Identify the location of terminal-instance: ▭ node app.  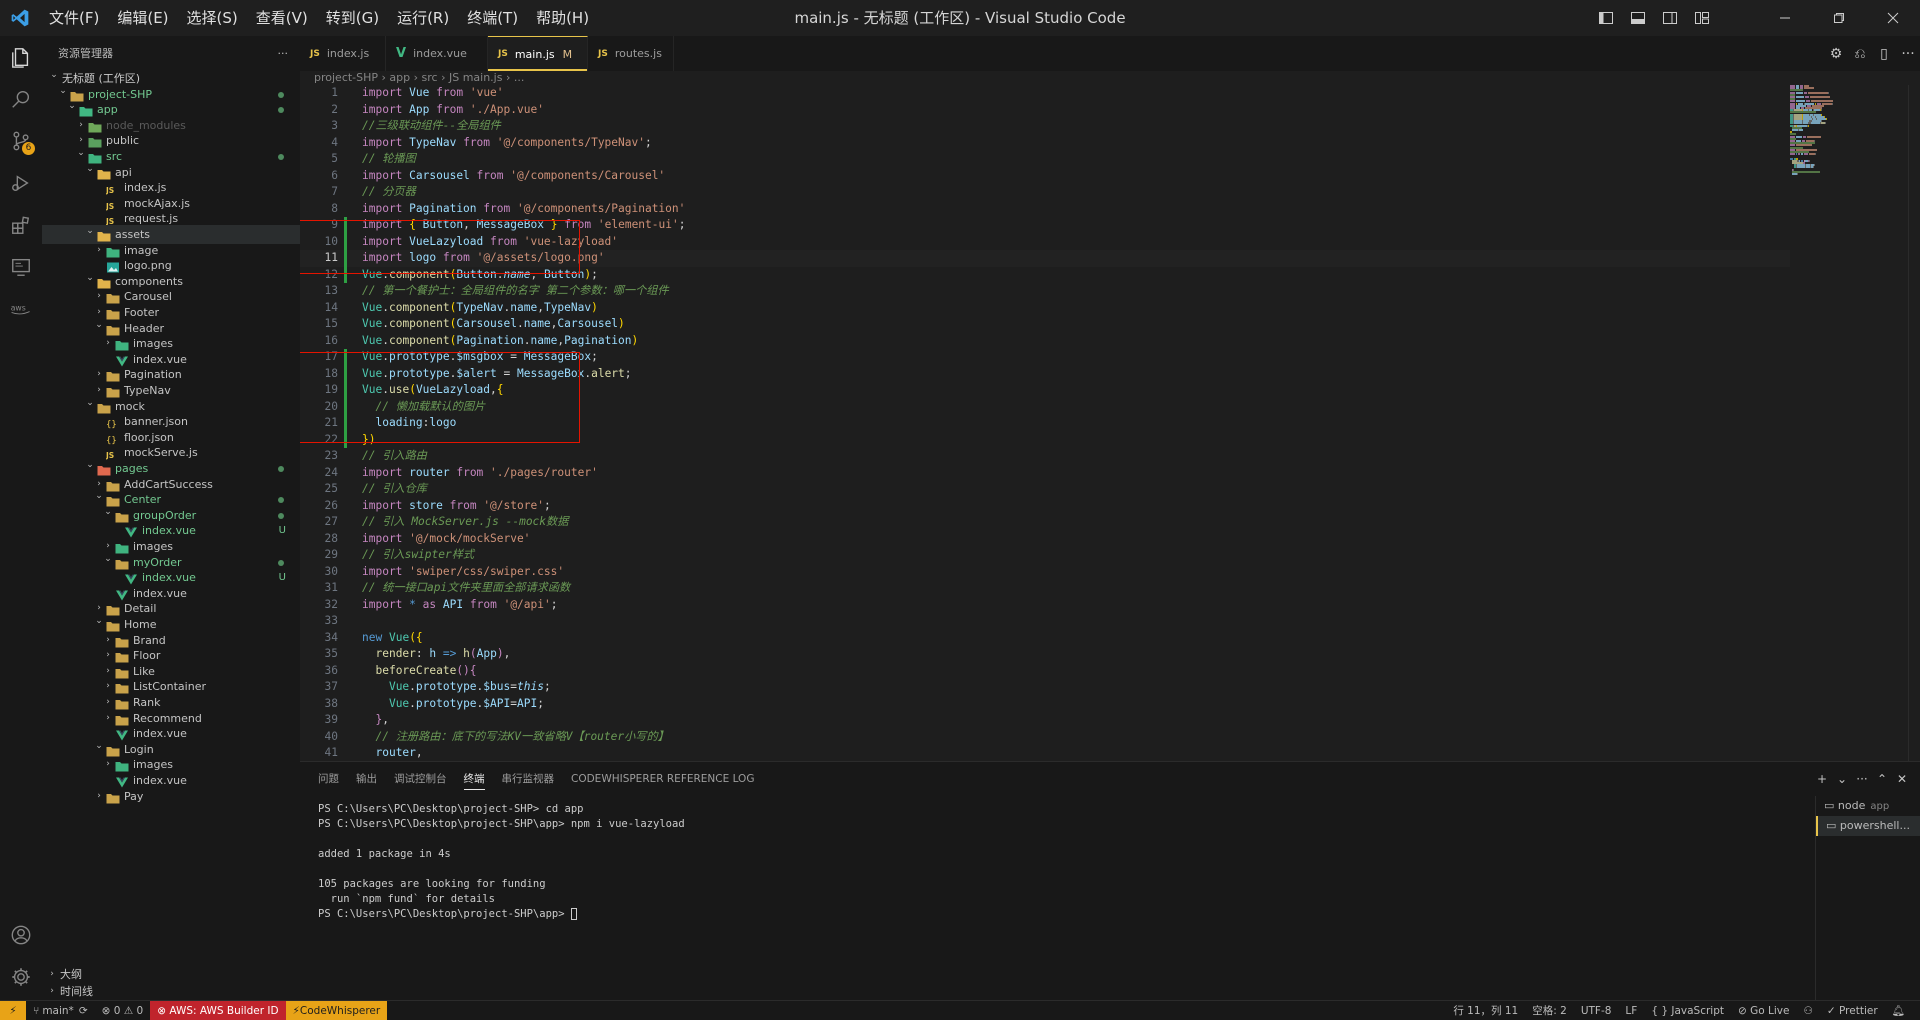
(1868, 806).